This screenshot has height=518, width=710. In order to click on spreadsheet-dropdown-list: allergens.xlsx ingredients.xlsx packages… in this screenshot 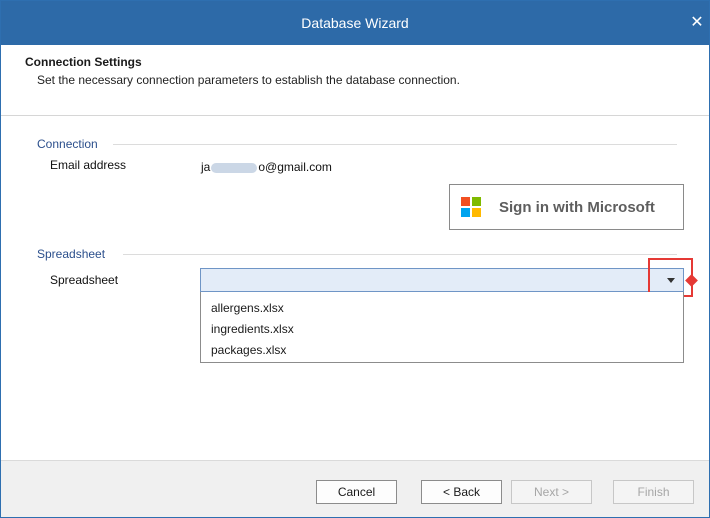, I will do `click(442, 327)`.